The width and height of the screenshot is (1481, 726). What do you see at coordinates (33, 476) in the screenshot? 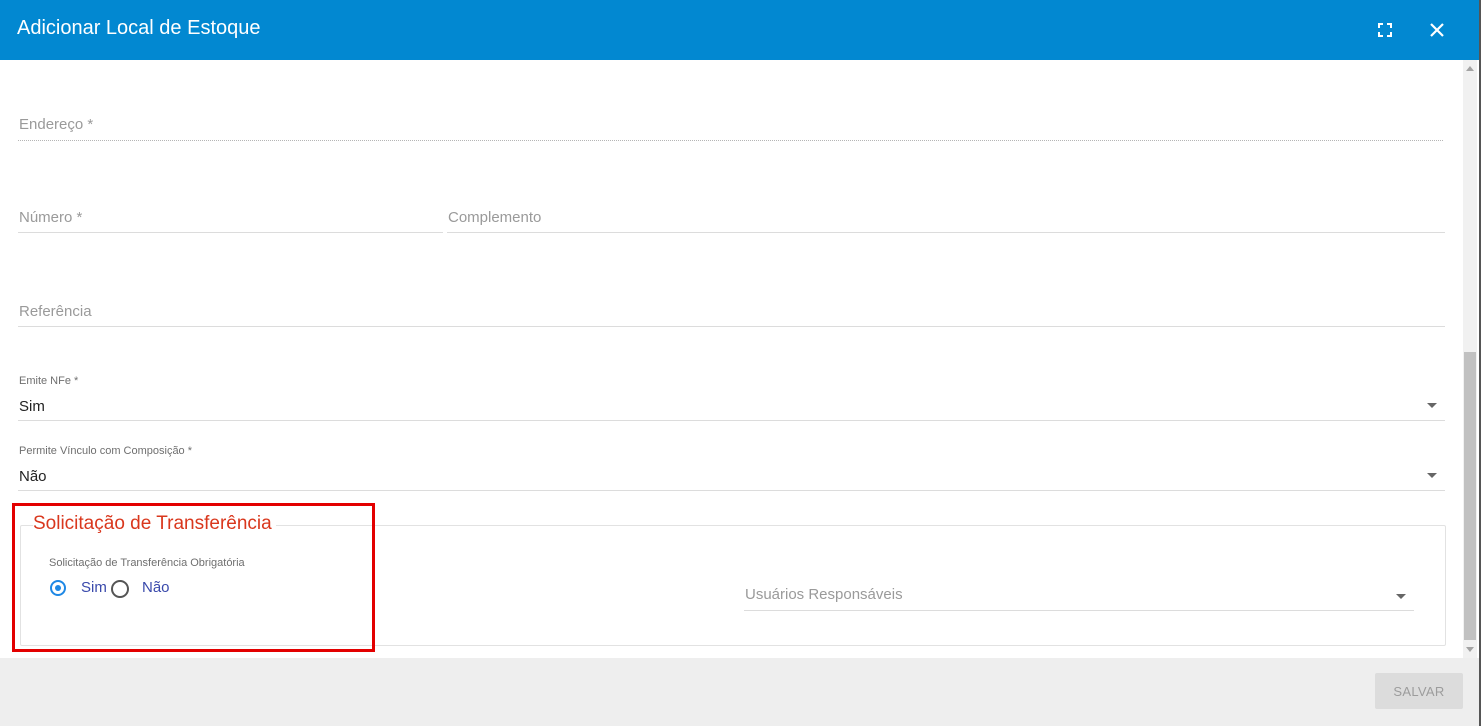
I see `permite-vinculo-value: Não` at bounding box center [33, 476].